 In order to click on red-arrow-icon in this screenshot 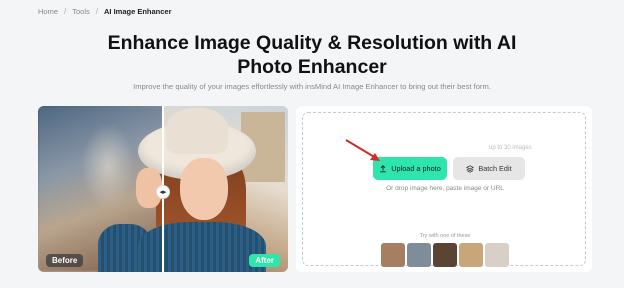, I will do `click(362, 150)`.